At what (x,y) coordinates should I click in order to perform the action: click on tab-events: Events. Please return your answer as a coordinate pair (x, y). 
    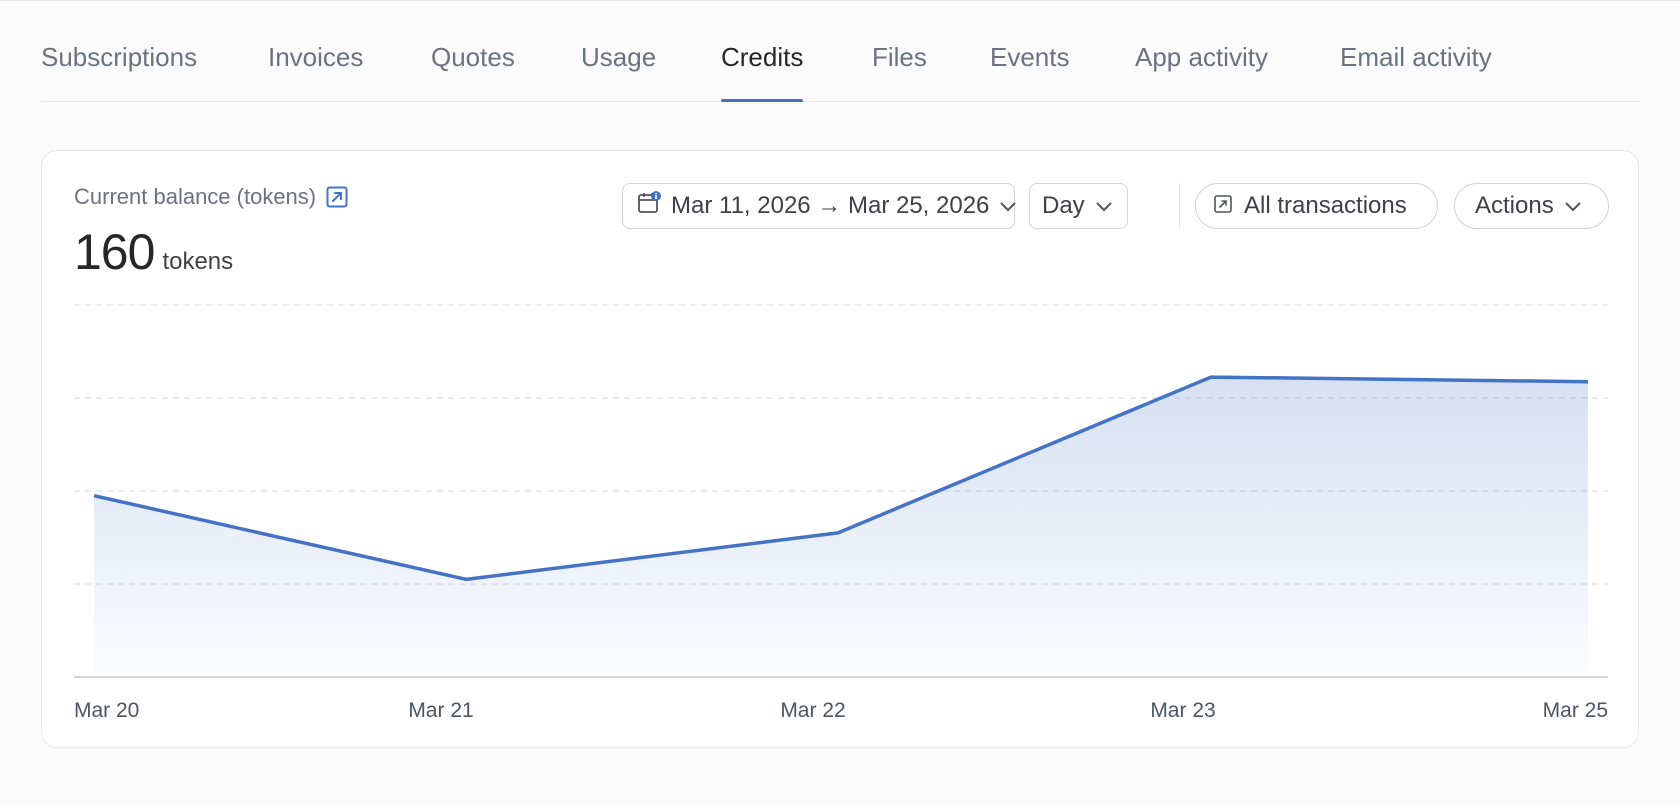
    Looking at the image, I should click on (1030, 71).